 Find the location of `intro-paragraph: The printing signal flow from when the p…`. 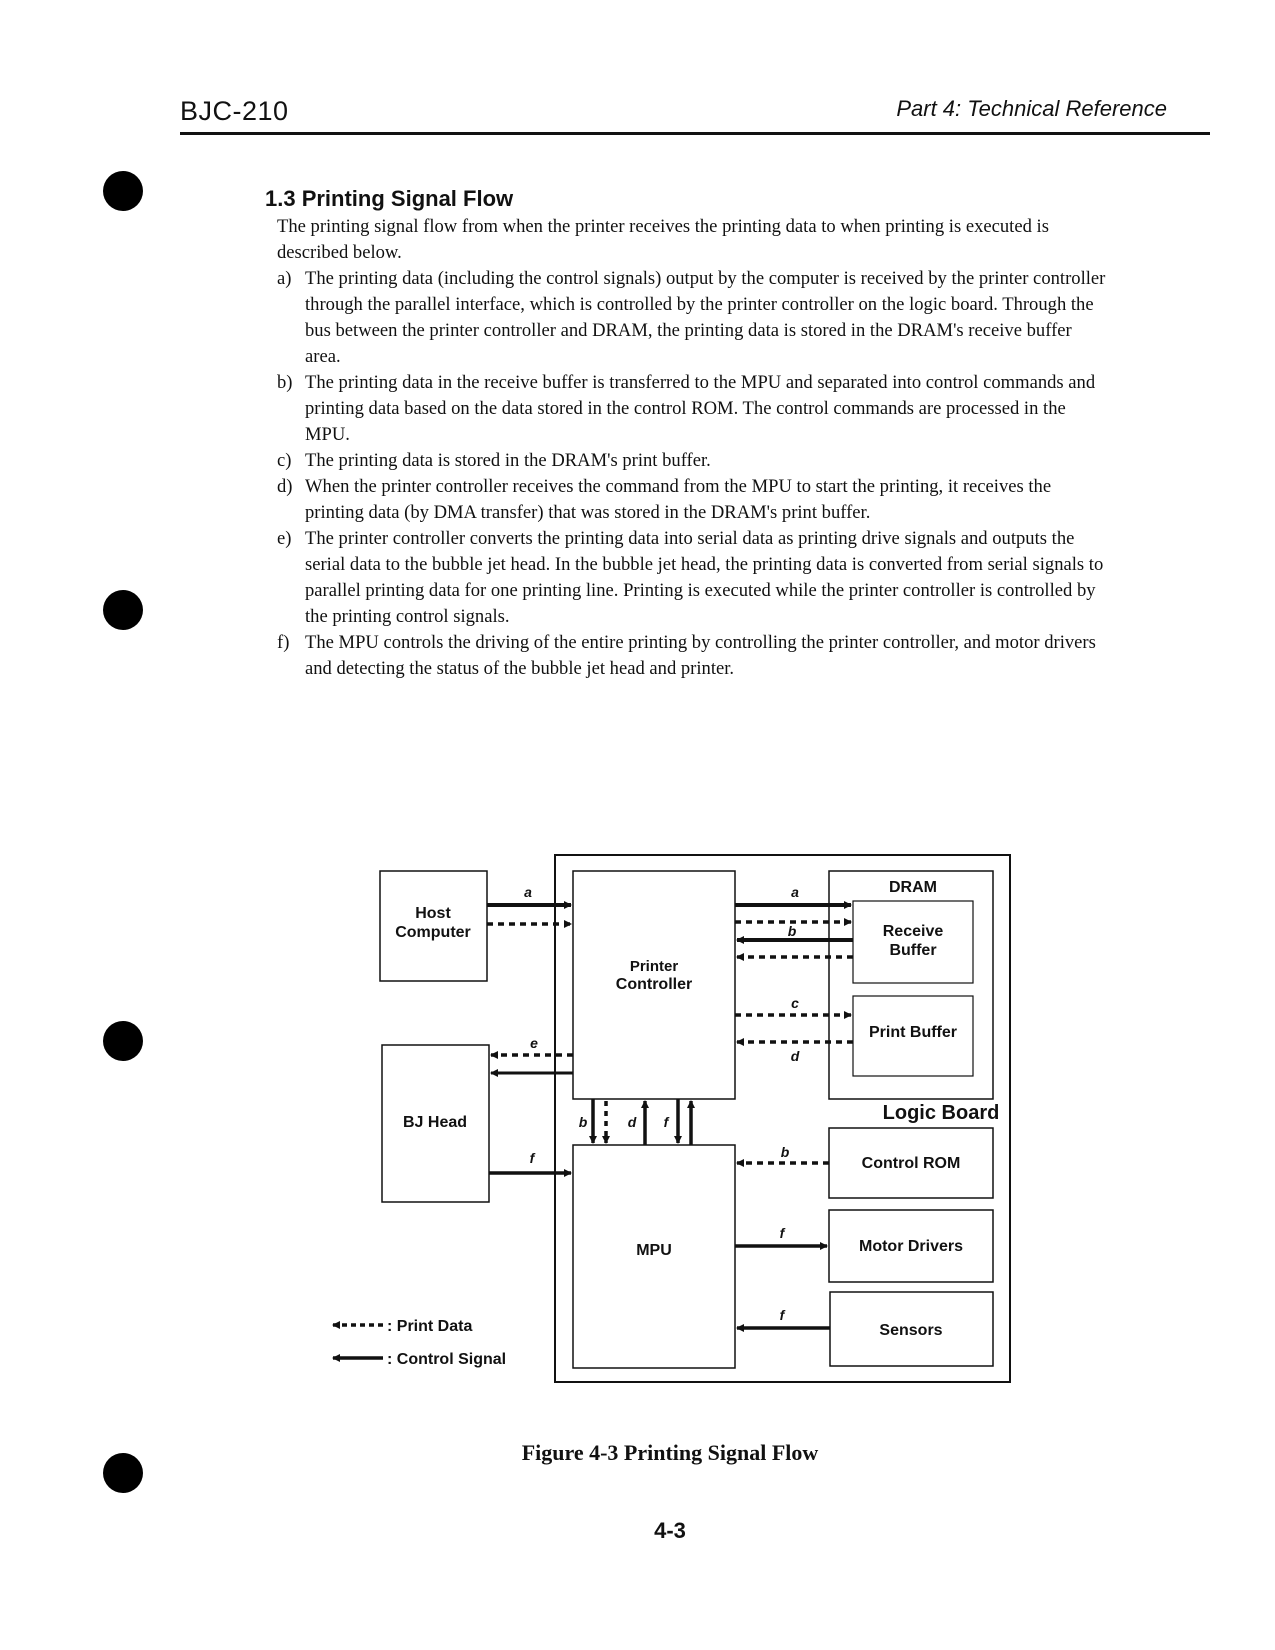

intro-paragraph: The printing signal flow from when the p… is located at coordinates (663, 239).